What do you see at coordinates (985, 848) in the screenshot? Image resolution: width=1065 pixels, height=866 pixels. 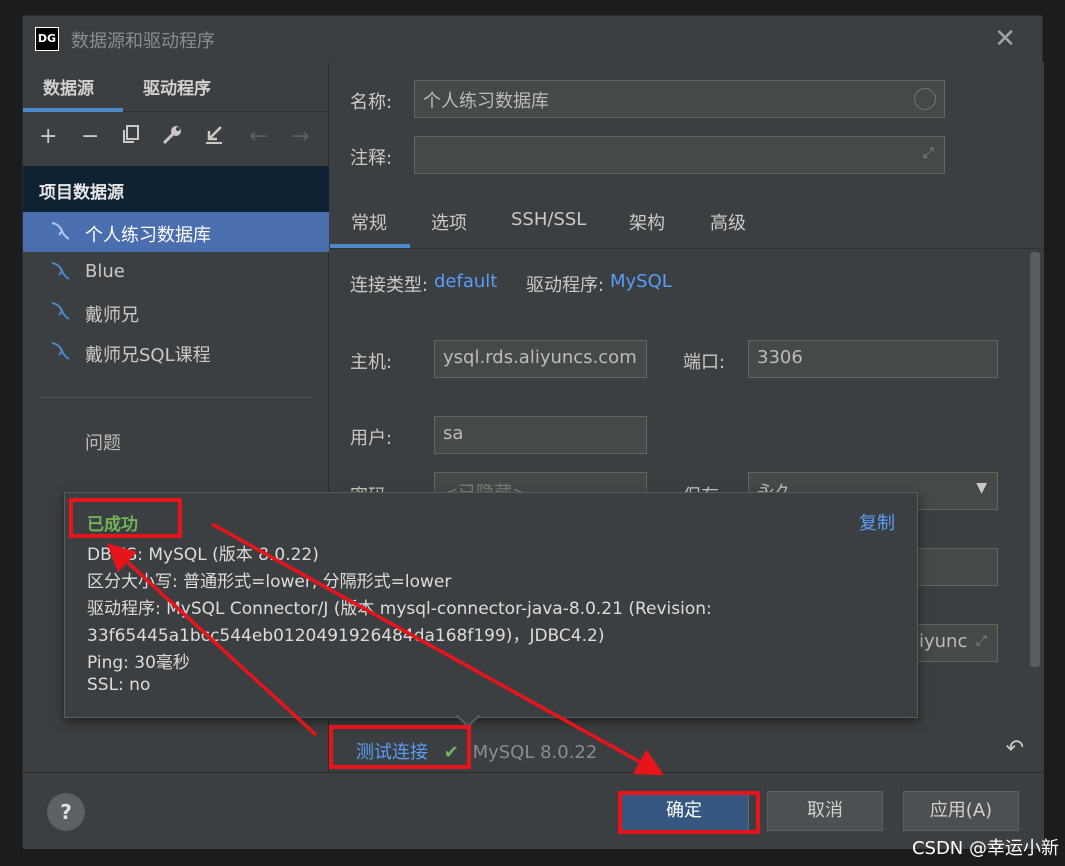 I see `watermark: CSDN @幸运小新` at bounding box center [985, 848].